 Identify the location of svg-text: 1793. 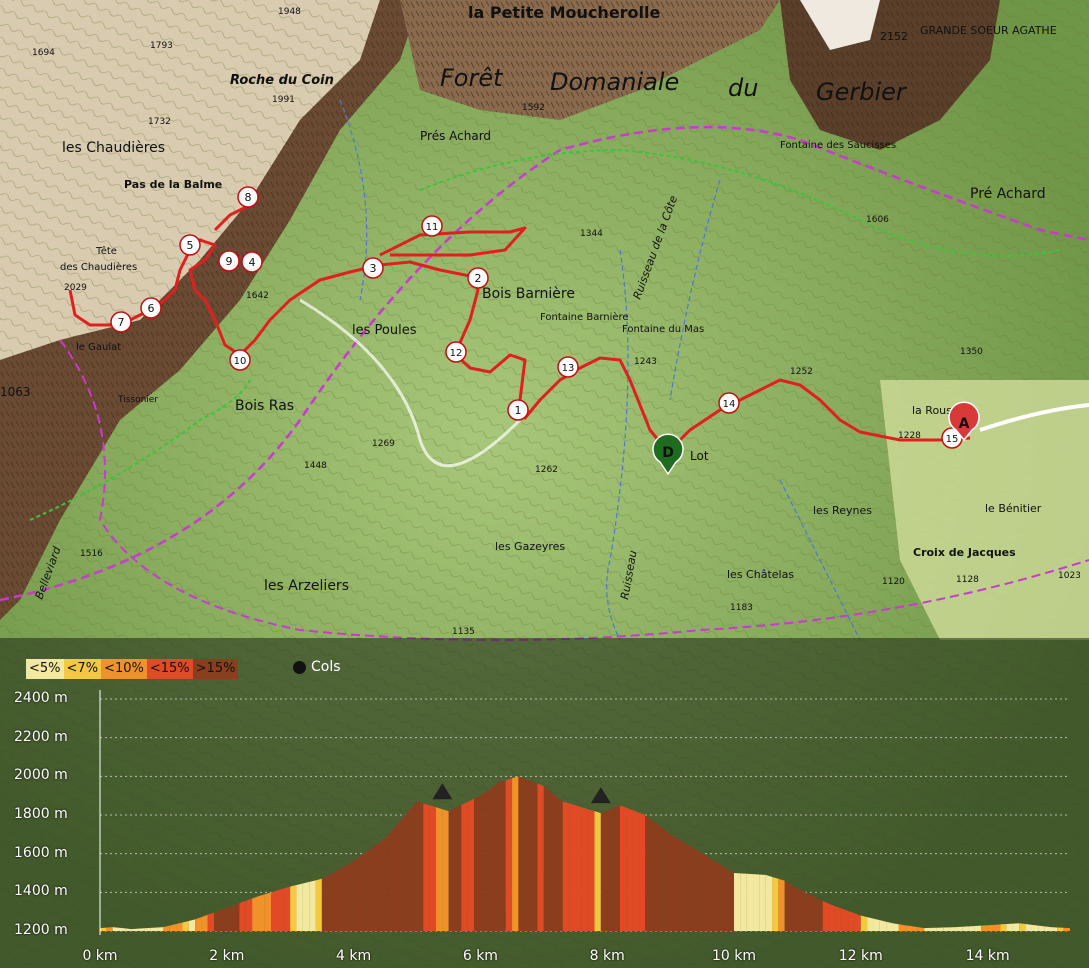
(161, 46).